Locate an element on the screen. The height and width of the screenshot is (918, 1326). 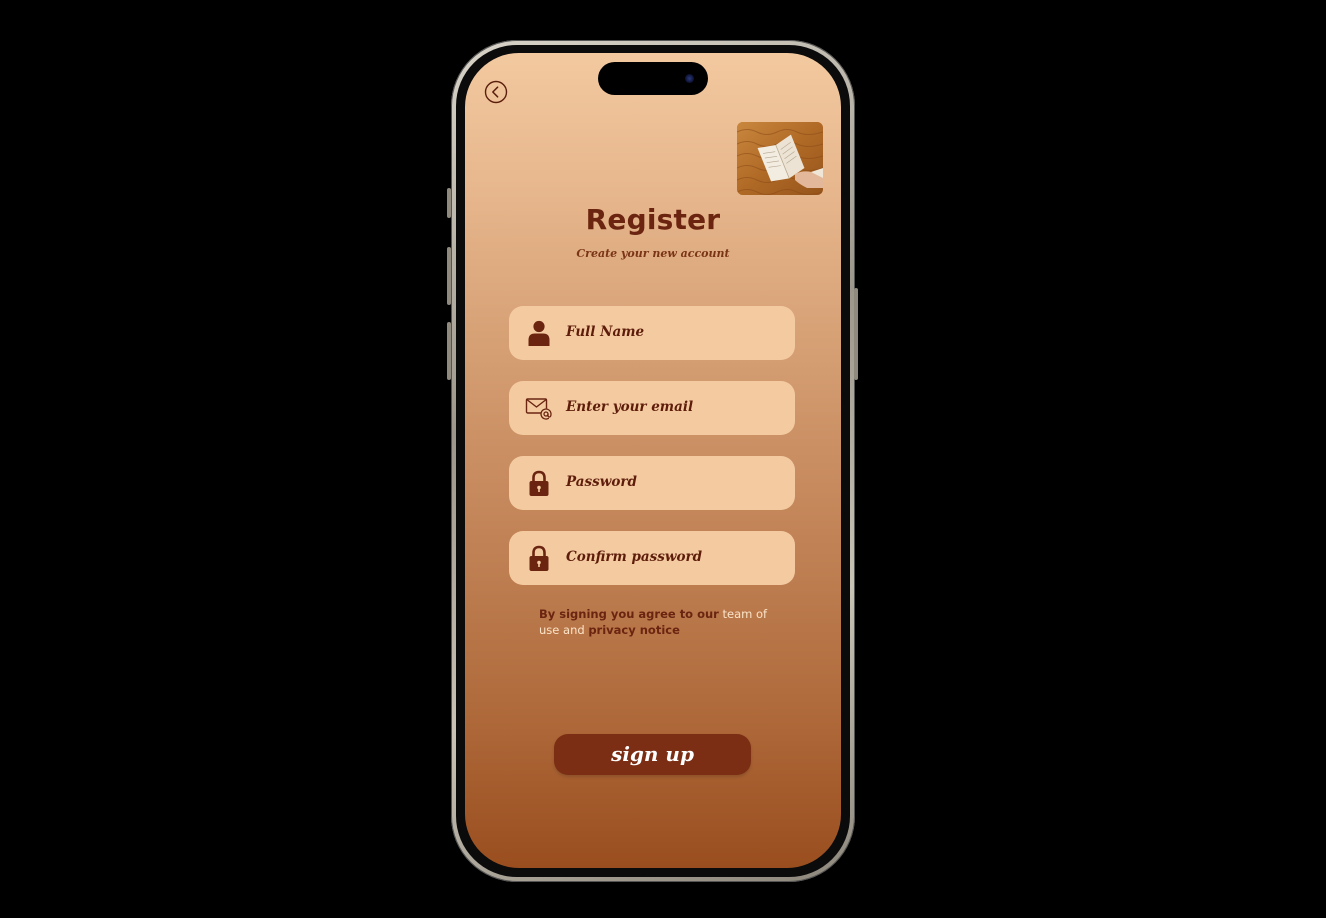
front-camera-icon is located at coordinates (689, 78).